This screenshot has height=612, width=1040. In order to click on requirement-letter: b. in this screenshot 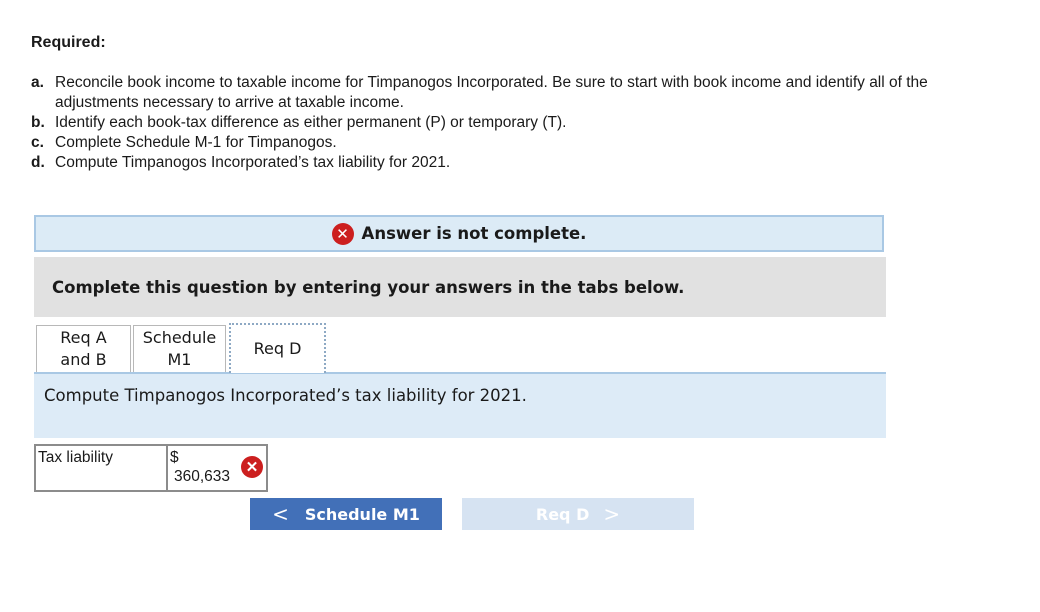, I will do `click(38, 122)`.